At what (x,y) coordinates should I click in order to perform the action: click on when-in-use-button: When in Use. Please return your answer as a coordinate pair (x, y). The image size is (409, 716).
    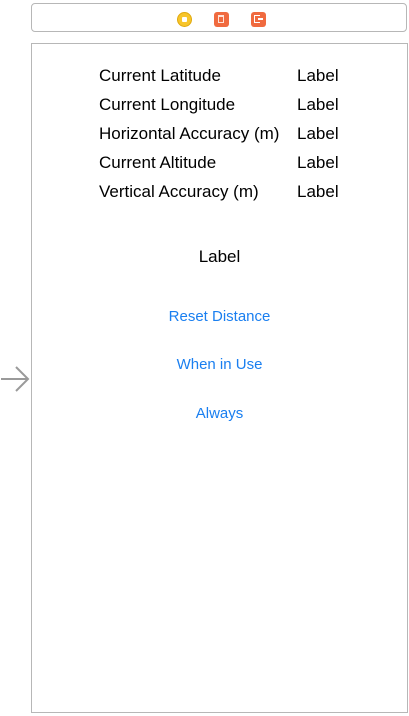
    Looking at the image, I should click on (219, 364).